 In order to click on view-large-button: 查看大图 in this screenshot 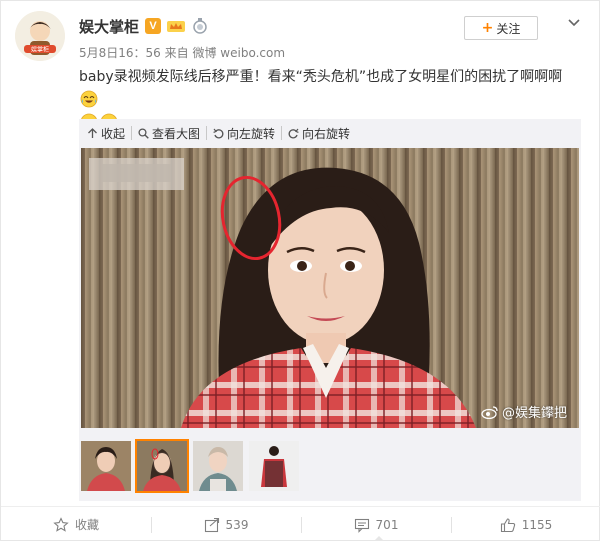, I will do `click(168, 133)`.